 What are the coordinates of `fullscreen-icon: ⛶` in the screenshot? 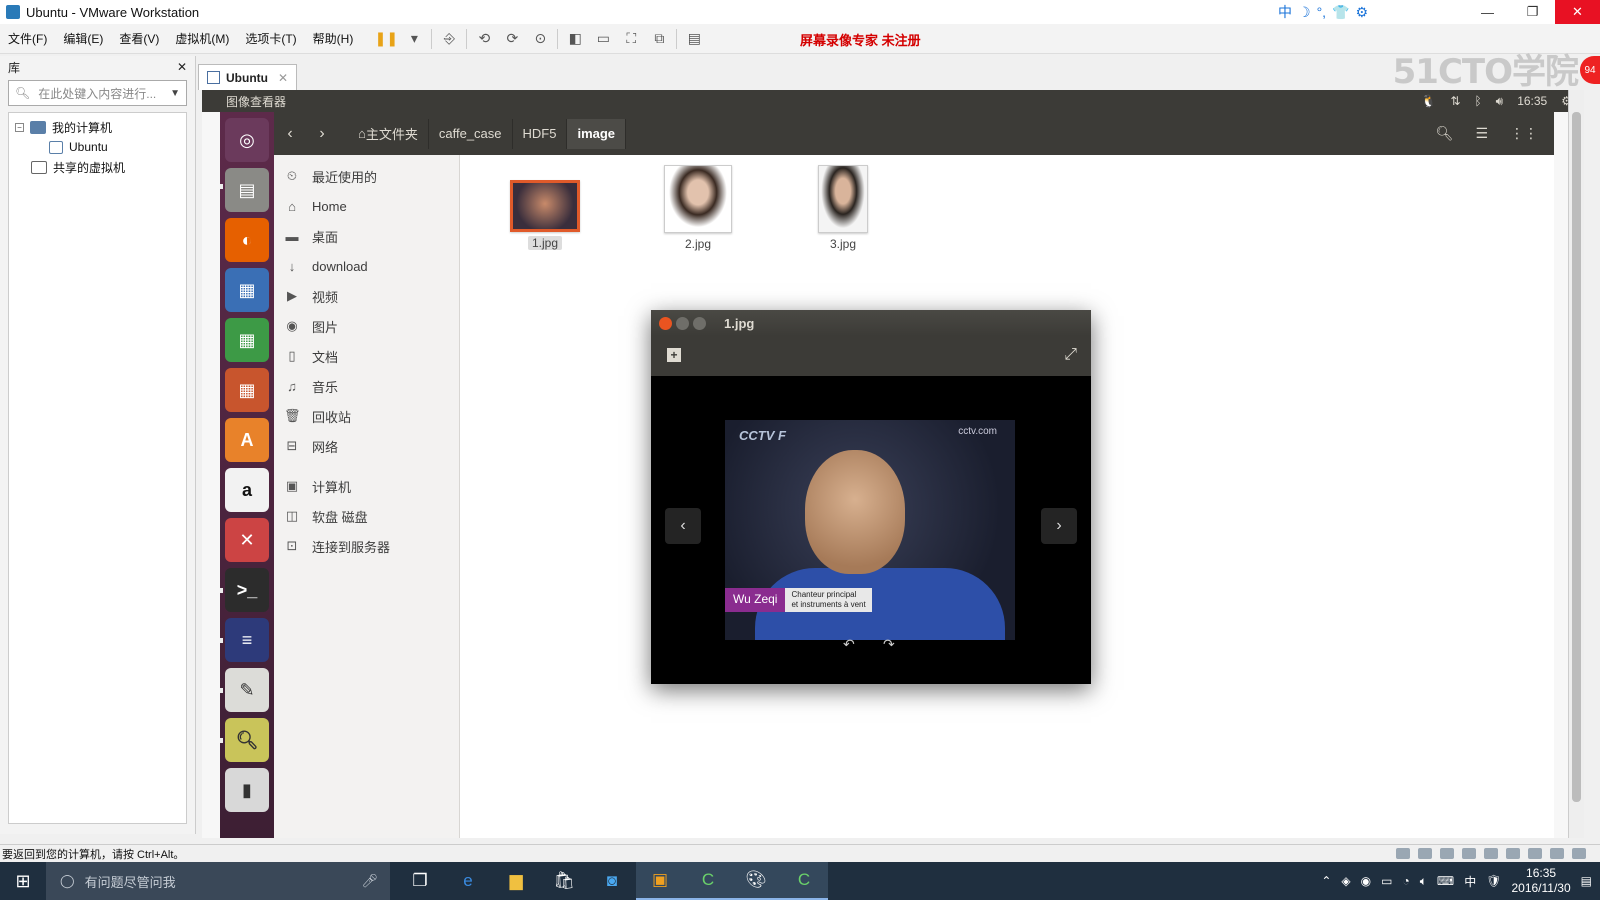 It's located at (631, 39).